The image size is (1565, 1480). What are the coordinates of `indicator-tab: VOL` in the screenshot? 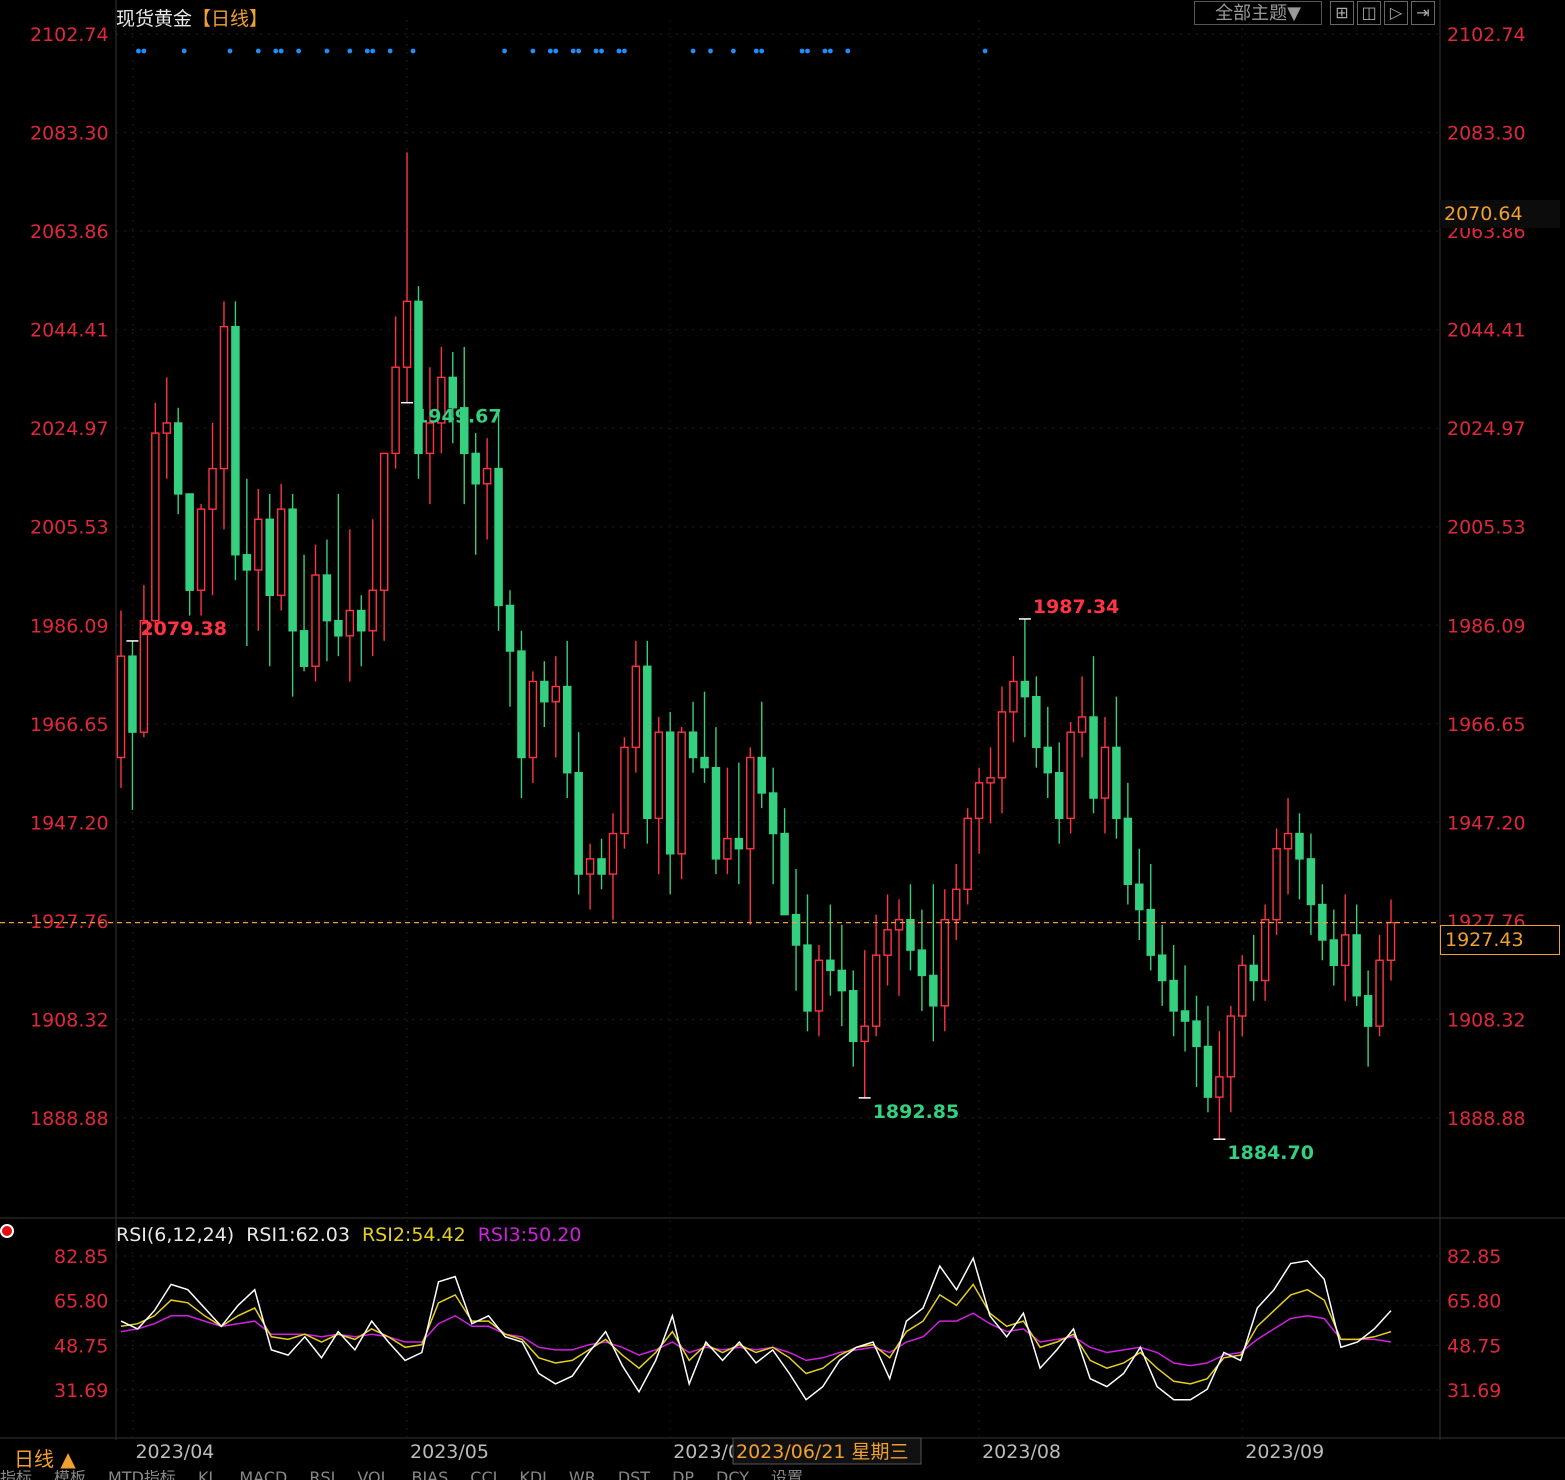 It's located at (373, 1475).